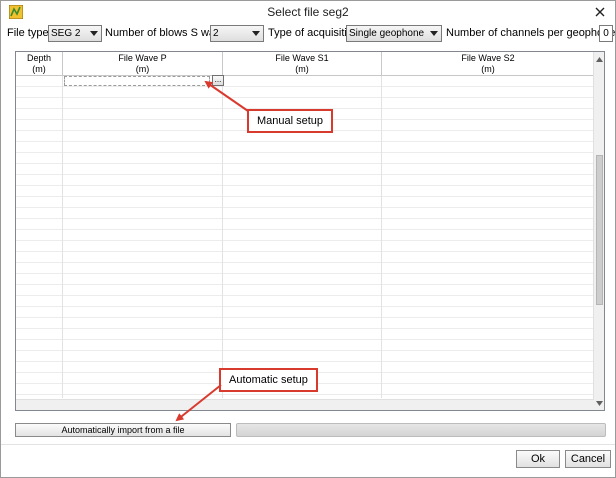  I want to click on close-icon, so click(600, 12).